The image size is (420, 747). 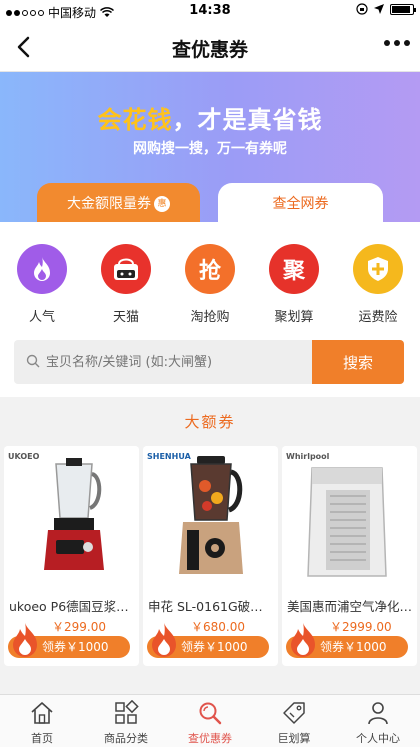 I want to click on tab-big-coupons-label: 大金额限量券, so click(x=109, y=204).